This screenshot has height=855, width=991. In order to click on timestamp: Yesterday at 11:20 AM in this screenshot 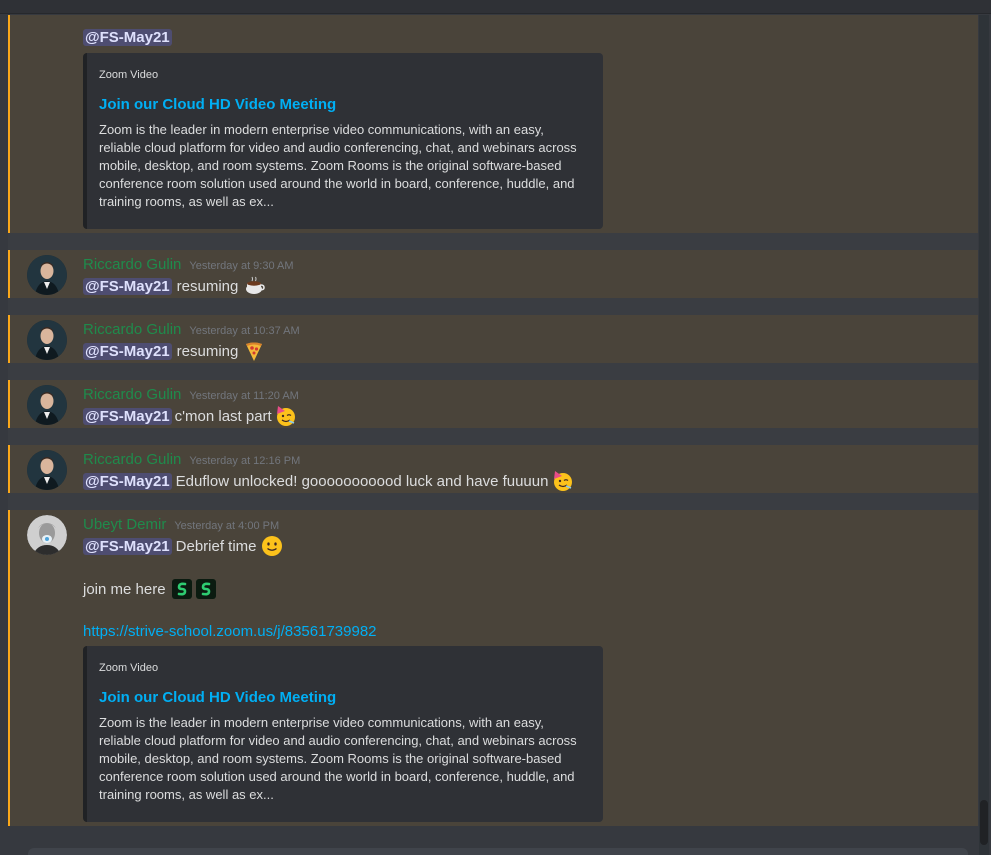, I will do `click(243, 396)`.